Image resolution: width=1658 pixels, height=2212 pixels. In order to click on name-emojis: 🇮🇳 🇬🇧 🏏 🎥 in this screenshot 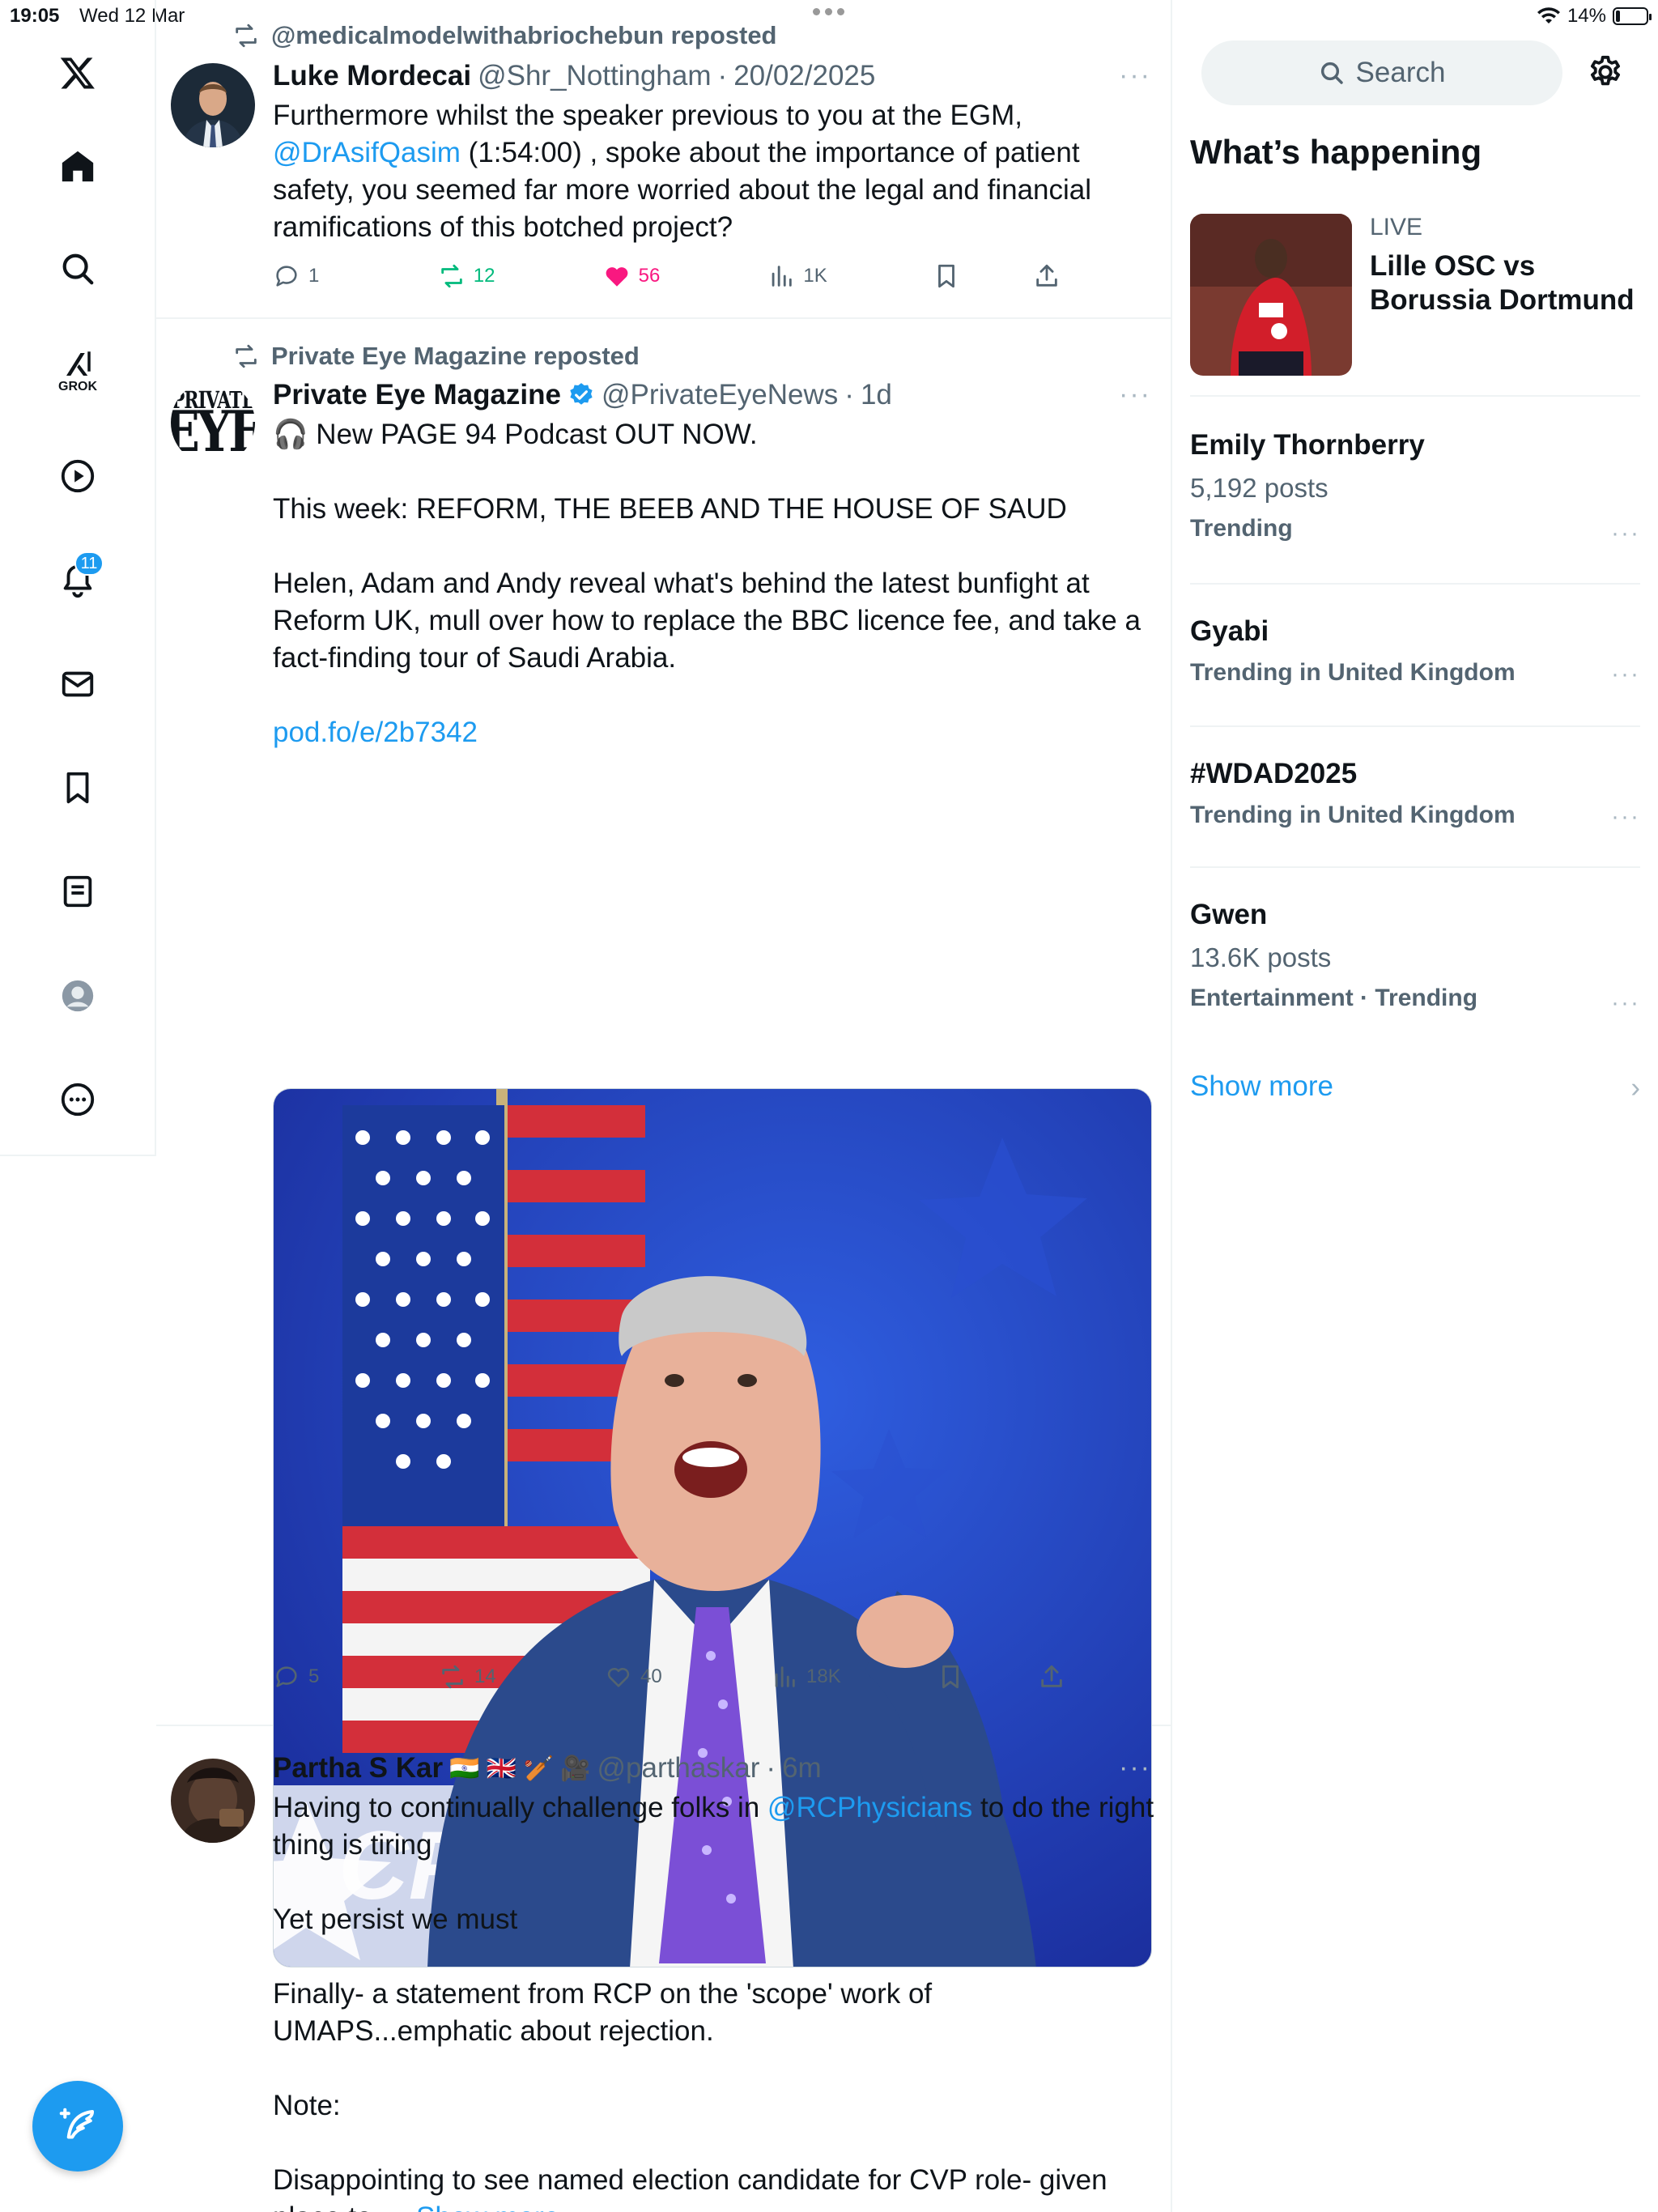, I will do `click(520, 1769)`.